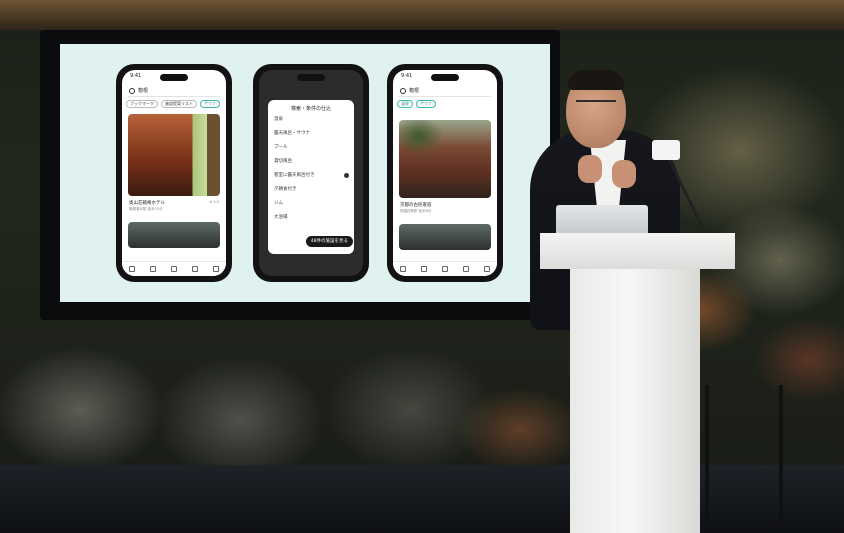 The image size is (844, 533). I want to click on filter-chips: 温泉 サウナ, so click(445, 104).